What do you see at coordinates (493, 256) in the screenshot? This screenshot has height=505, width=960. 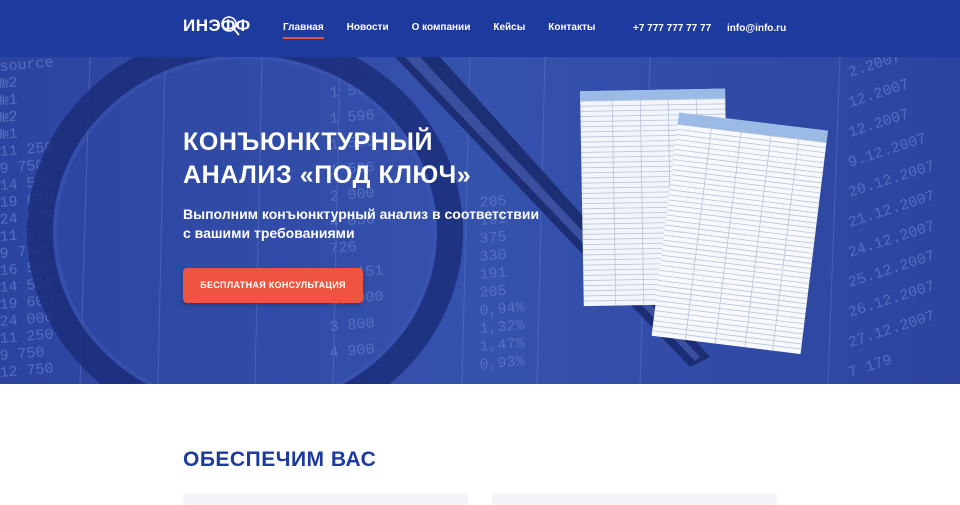 I see `background-number: 330` at bounding box center [493, 256].